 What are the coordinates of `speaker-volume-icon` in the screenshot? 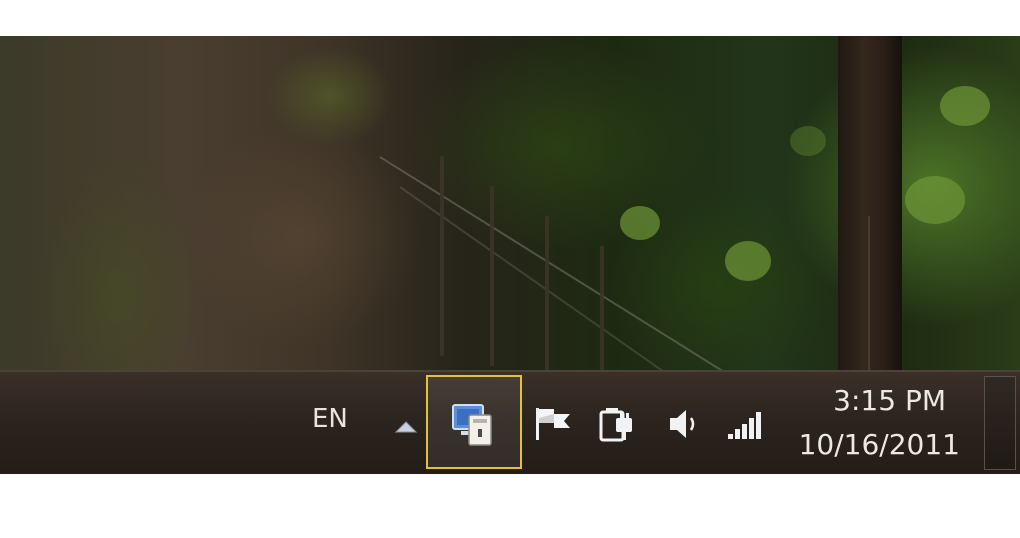 It's located at (682, 424).